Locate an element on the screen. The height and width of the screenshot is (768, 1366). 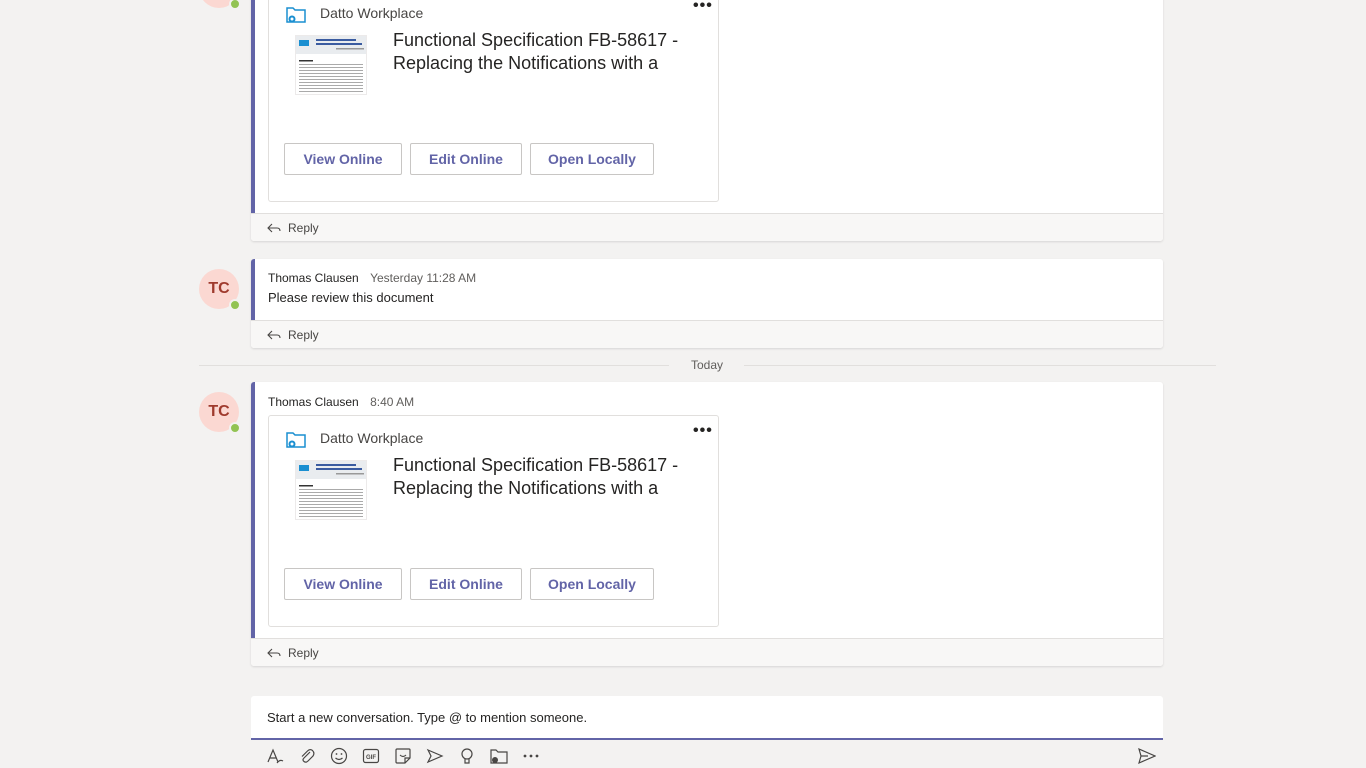
send-icon is located at coordinates (1147, 756).